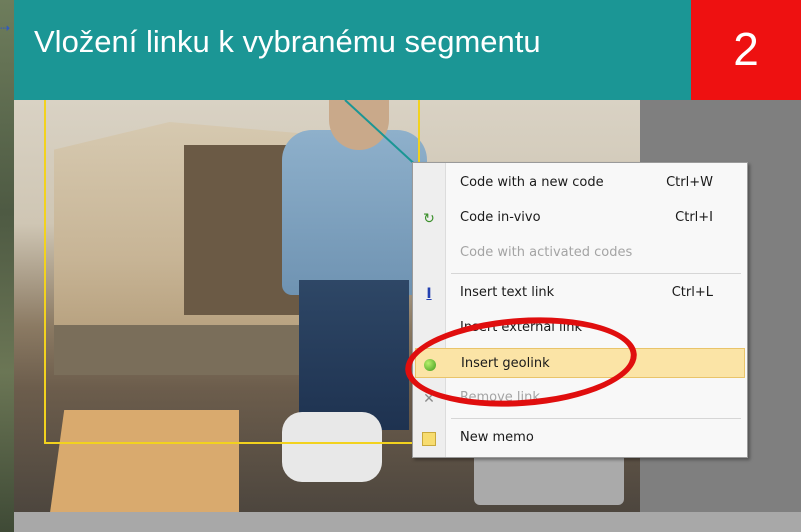 The image size is (801, 532). I want to click on menu-item-label: Code with activated codes, so click(546, 252).